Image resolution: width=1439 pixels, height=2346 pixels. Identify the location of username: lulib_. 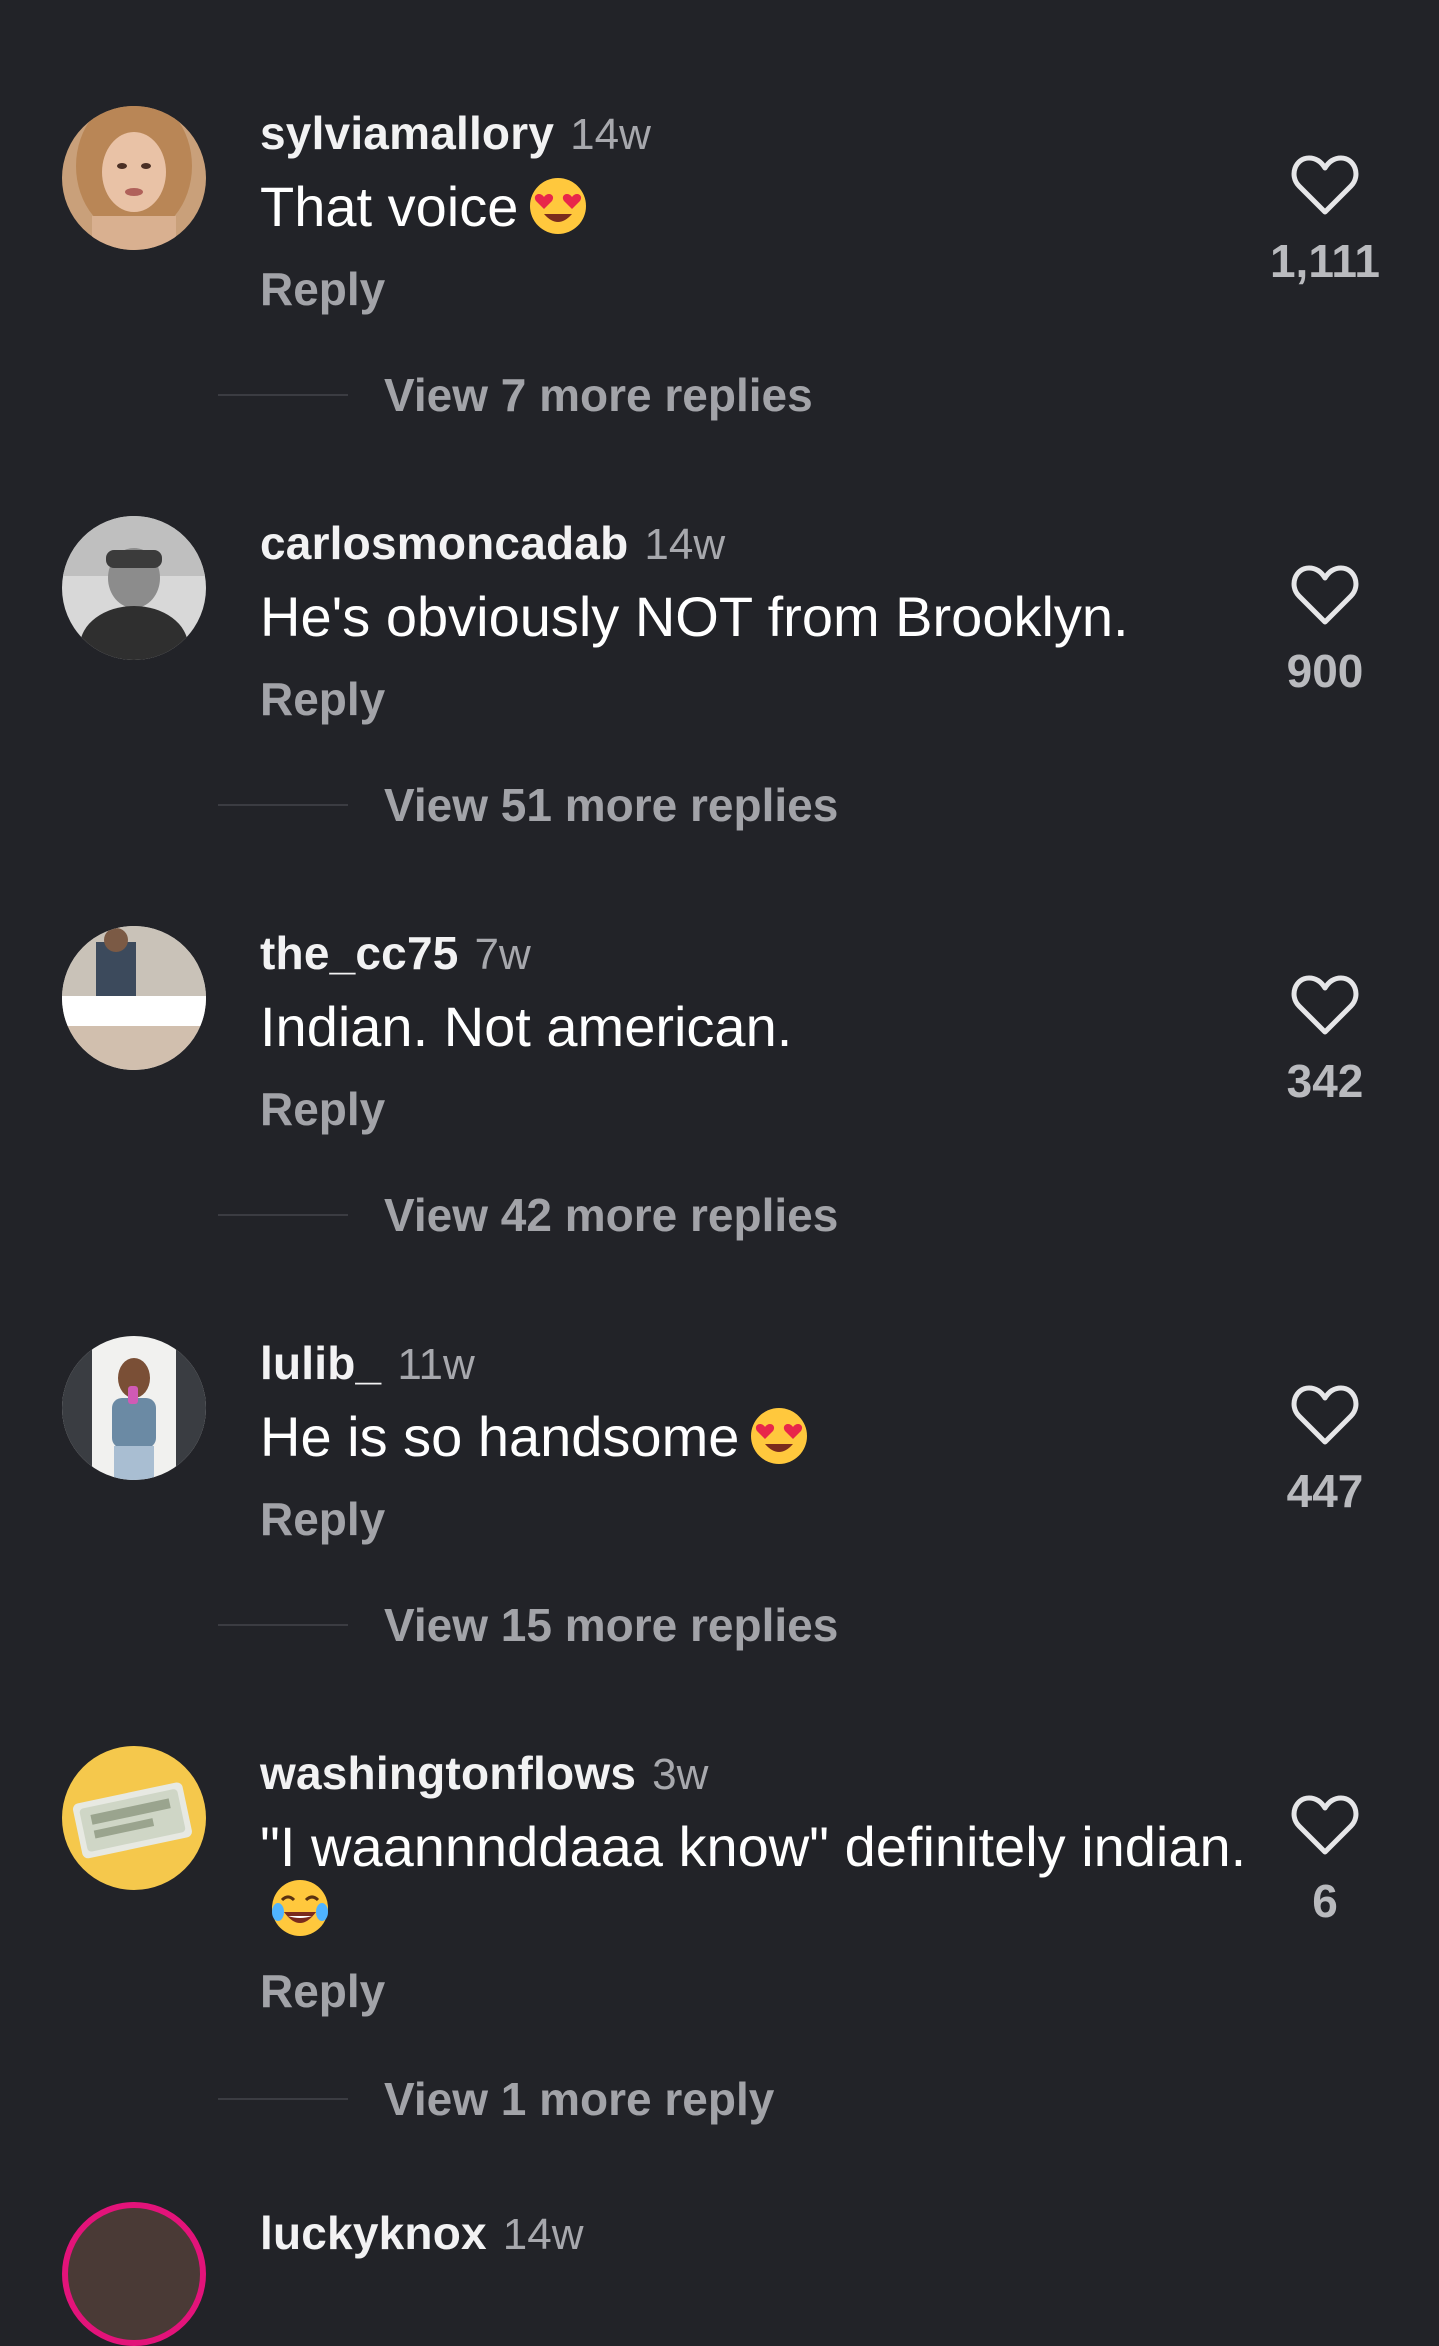
(320, 1363).